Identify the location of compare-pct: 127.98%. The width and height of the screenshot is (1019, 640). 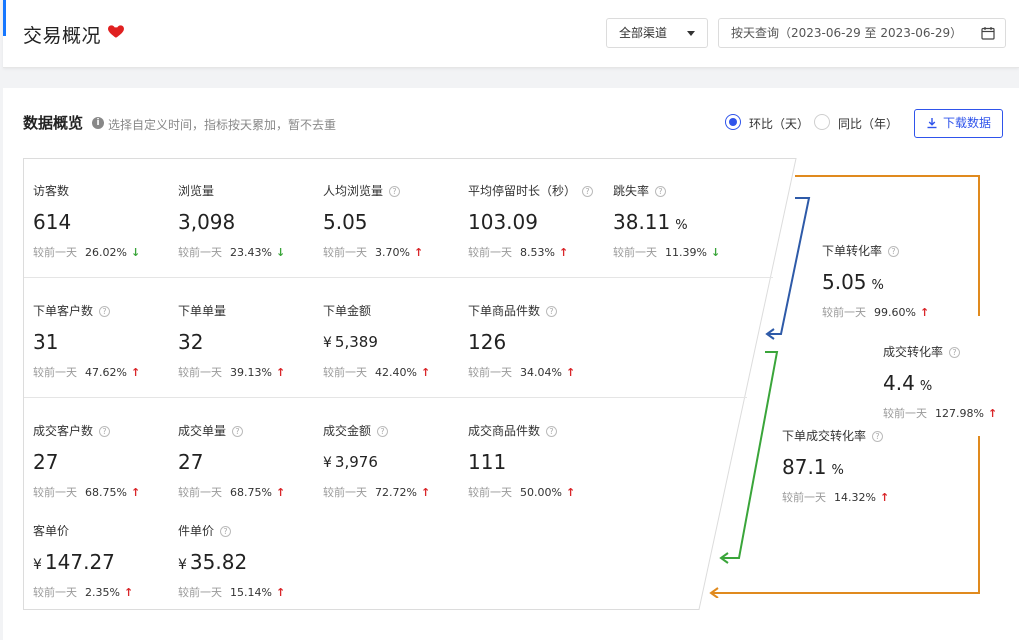
(959, 413).